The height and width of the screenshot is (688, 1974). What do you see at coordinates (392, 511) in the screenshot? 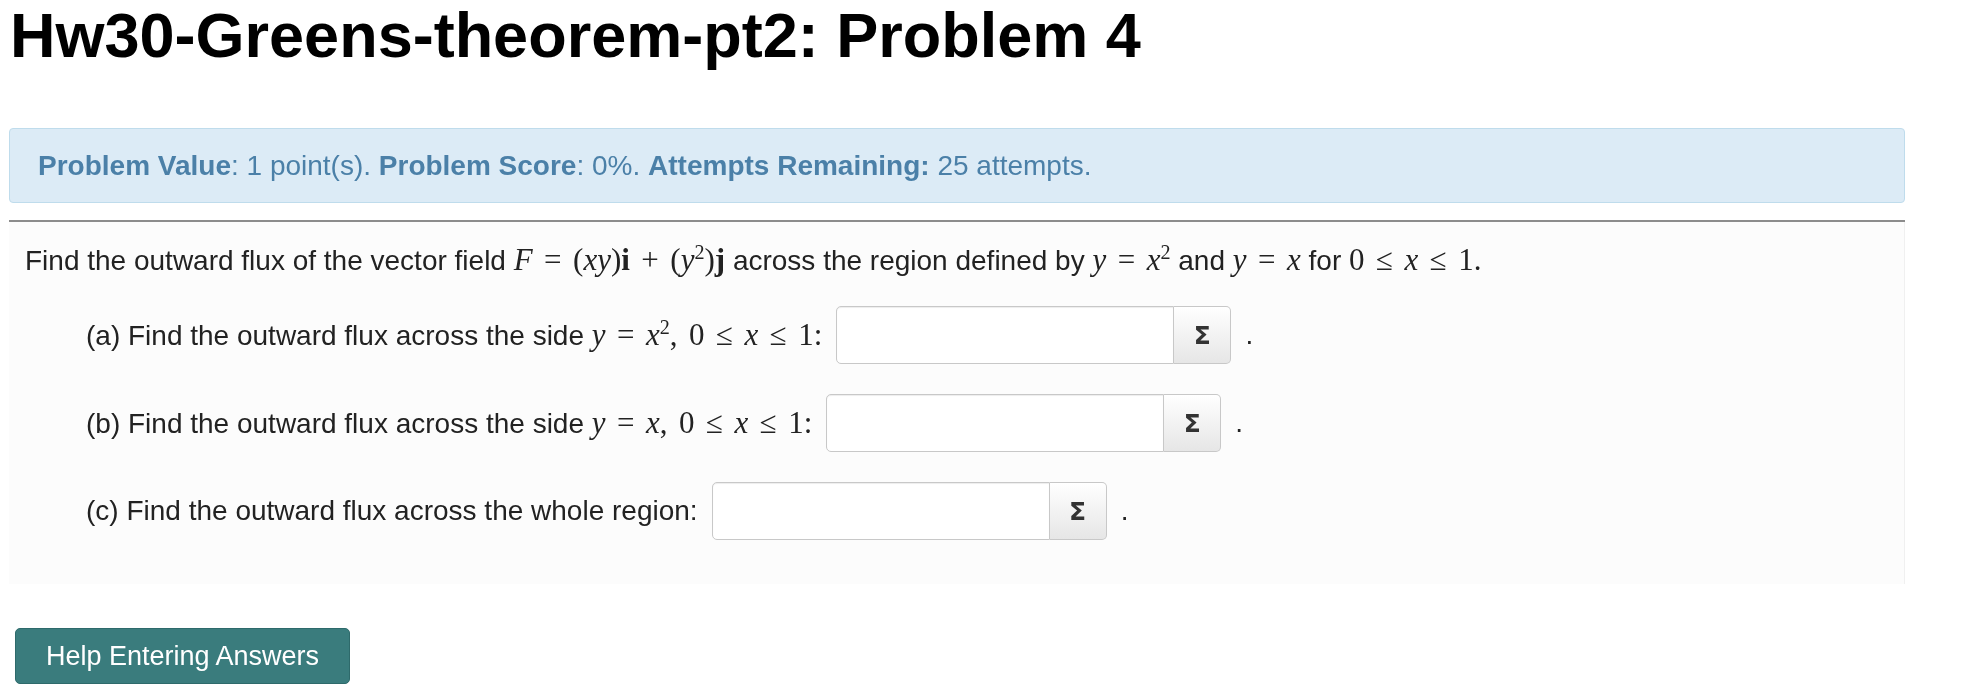
I see `question-text: (c) Find the outward flux across the whole region:` at bounding box center [392, 511].